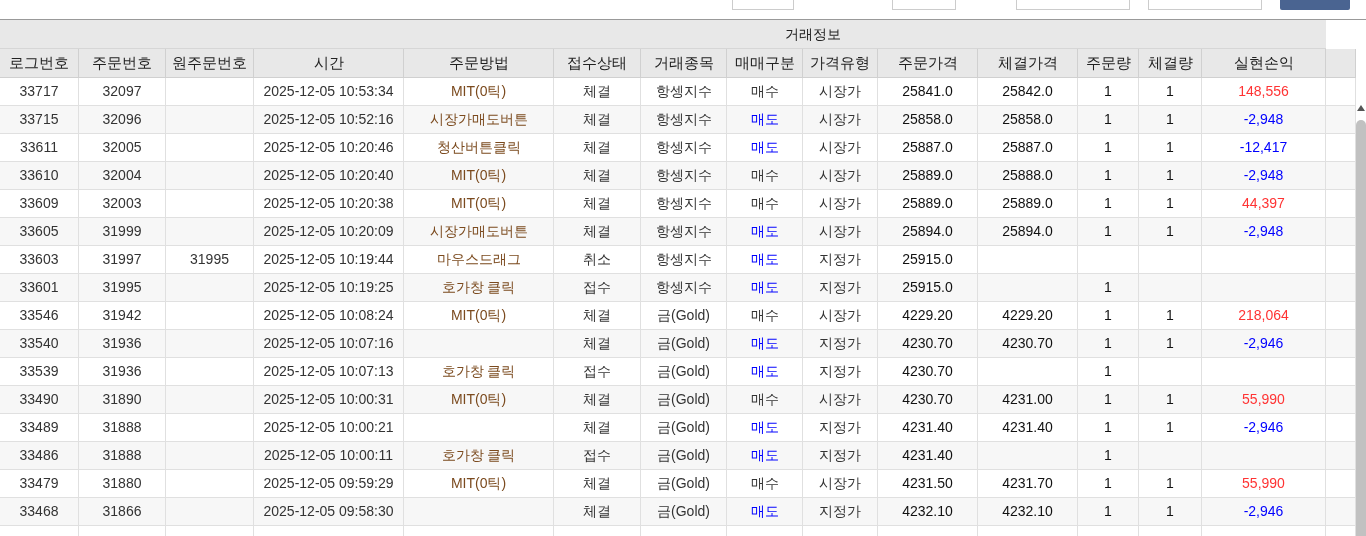 This screenshot has width=1366, height=536. I want to click on group-header: 거래정보, so click(663, 34).